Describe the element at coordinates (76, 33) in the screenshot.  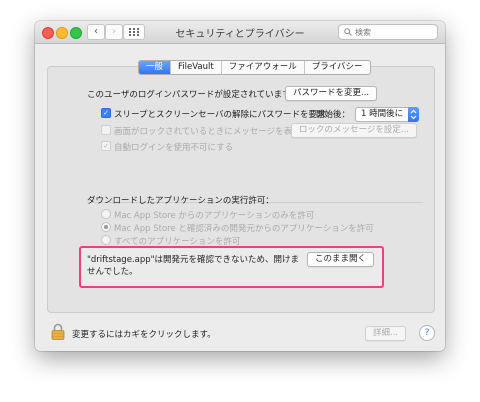
I see `zoom-window-button` at that location.